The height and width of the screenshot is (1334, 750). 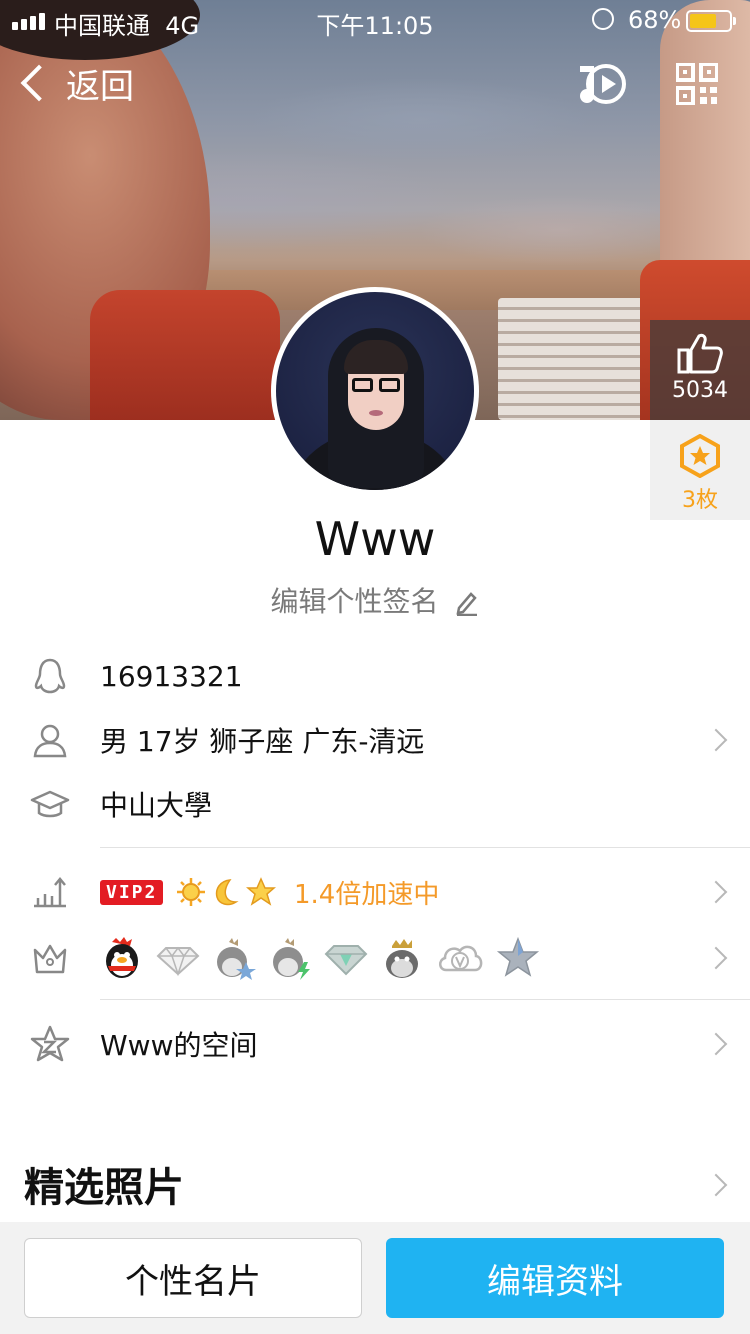 I want to click on moon-icon, so click(x=227, y=892).